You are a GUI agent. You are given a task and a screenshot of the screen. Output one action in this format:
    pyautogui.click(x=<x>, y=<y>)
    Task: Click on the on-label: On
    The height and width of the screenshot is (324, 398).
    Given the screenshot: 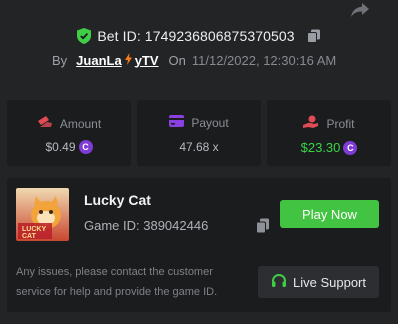 What is the action you would take?
    pyautogui.click(x=177, y=60)
    